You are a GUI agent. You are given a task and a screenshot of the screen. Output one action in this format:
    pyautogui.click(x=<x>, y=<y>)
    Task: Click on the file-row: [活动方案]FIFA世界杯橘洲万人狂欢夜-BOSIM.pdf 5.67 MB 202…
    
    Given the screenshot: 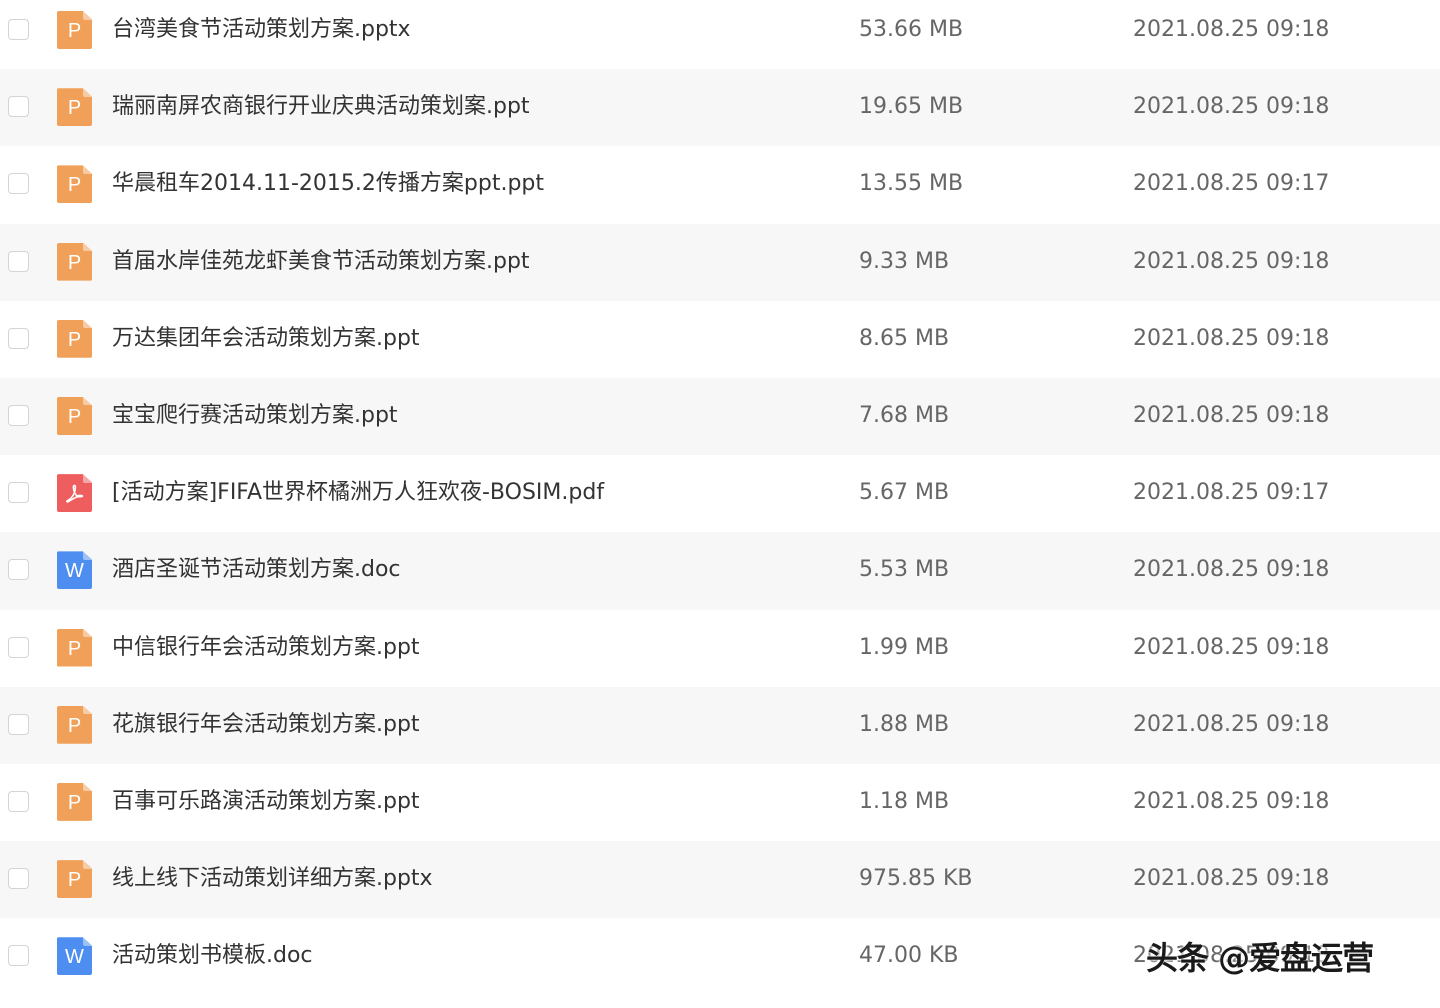 What is the action you would take?
    pyautogui.click(x=720, y=494)
    